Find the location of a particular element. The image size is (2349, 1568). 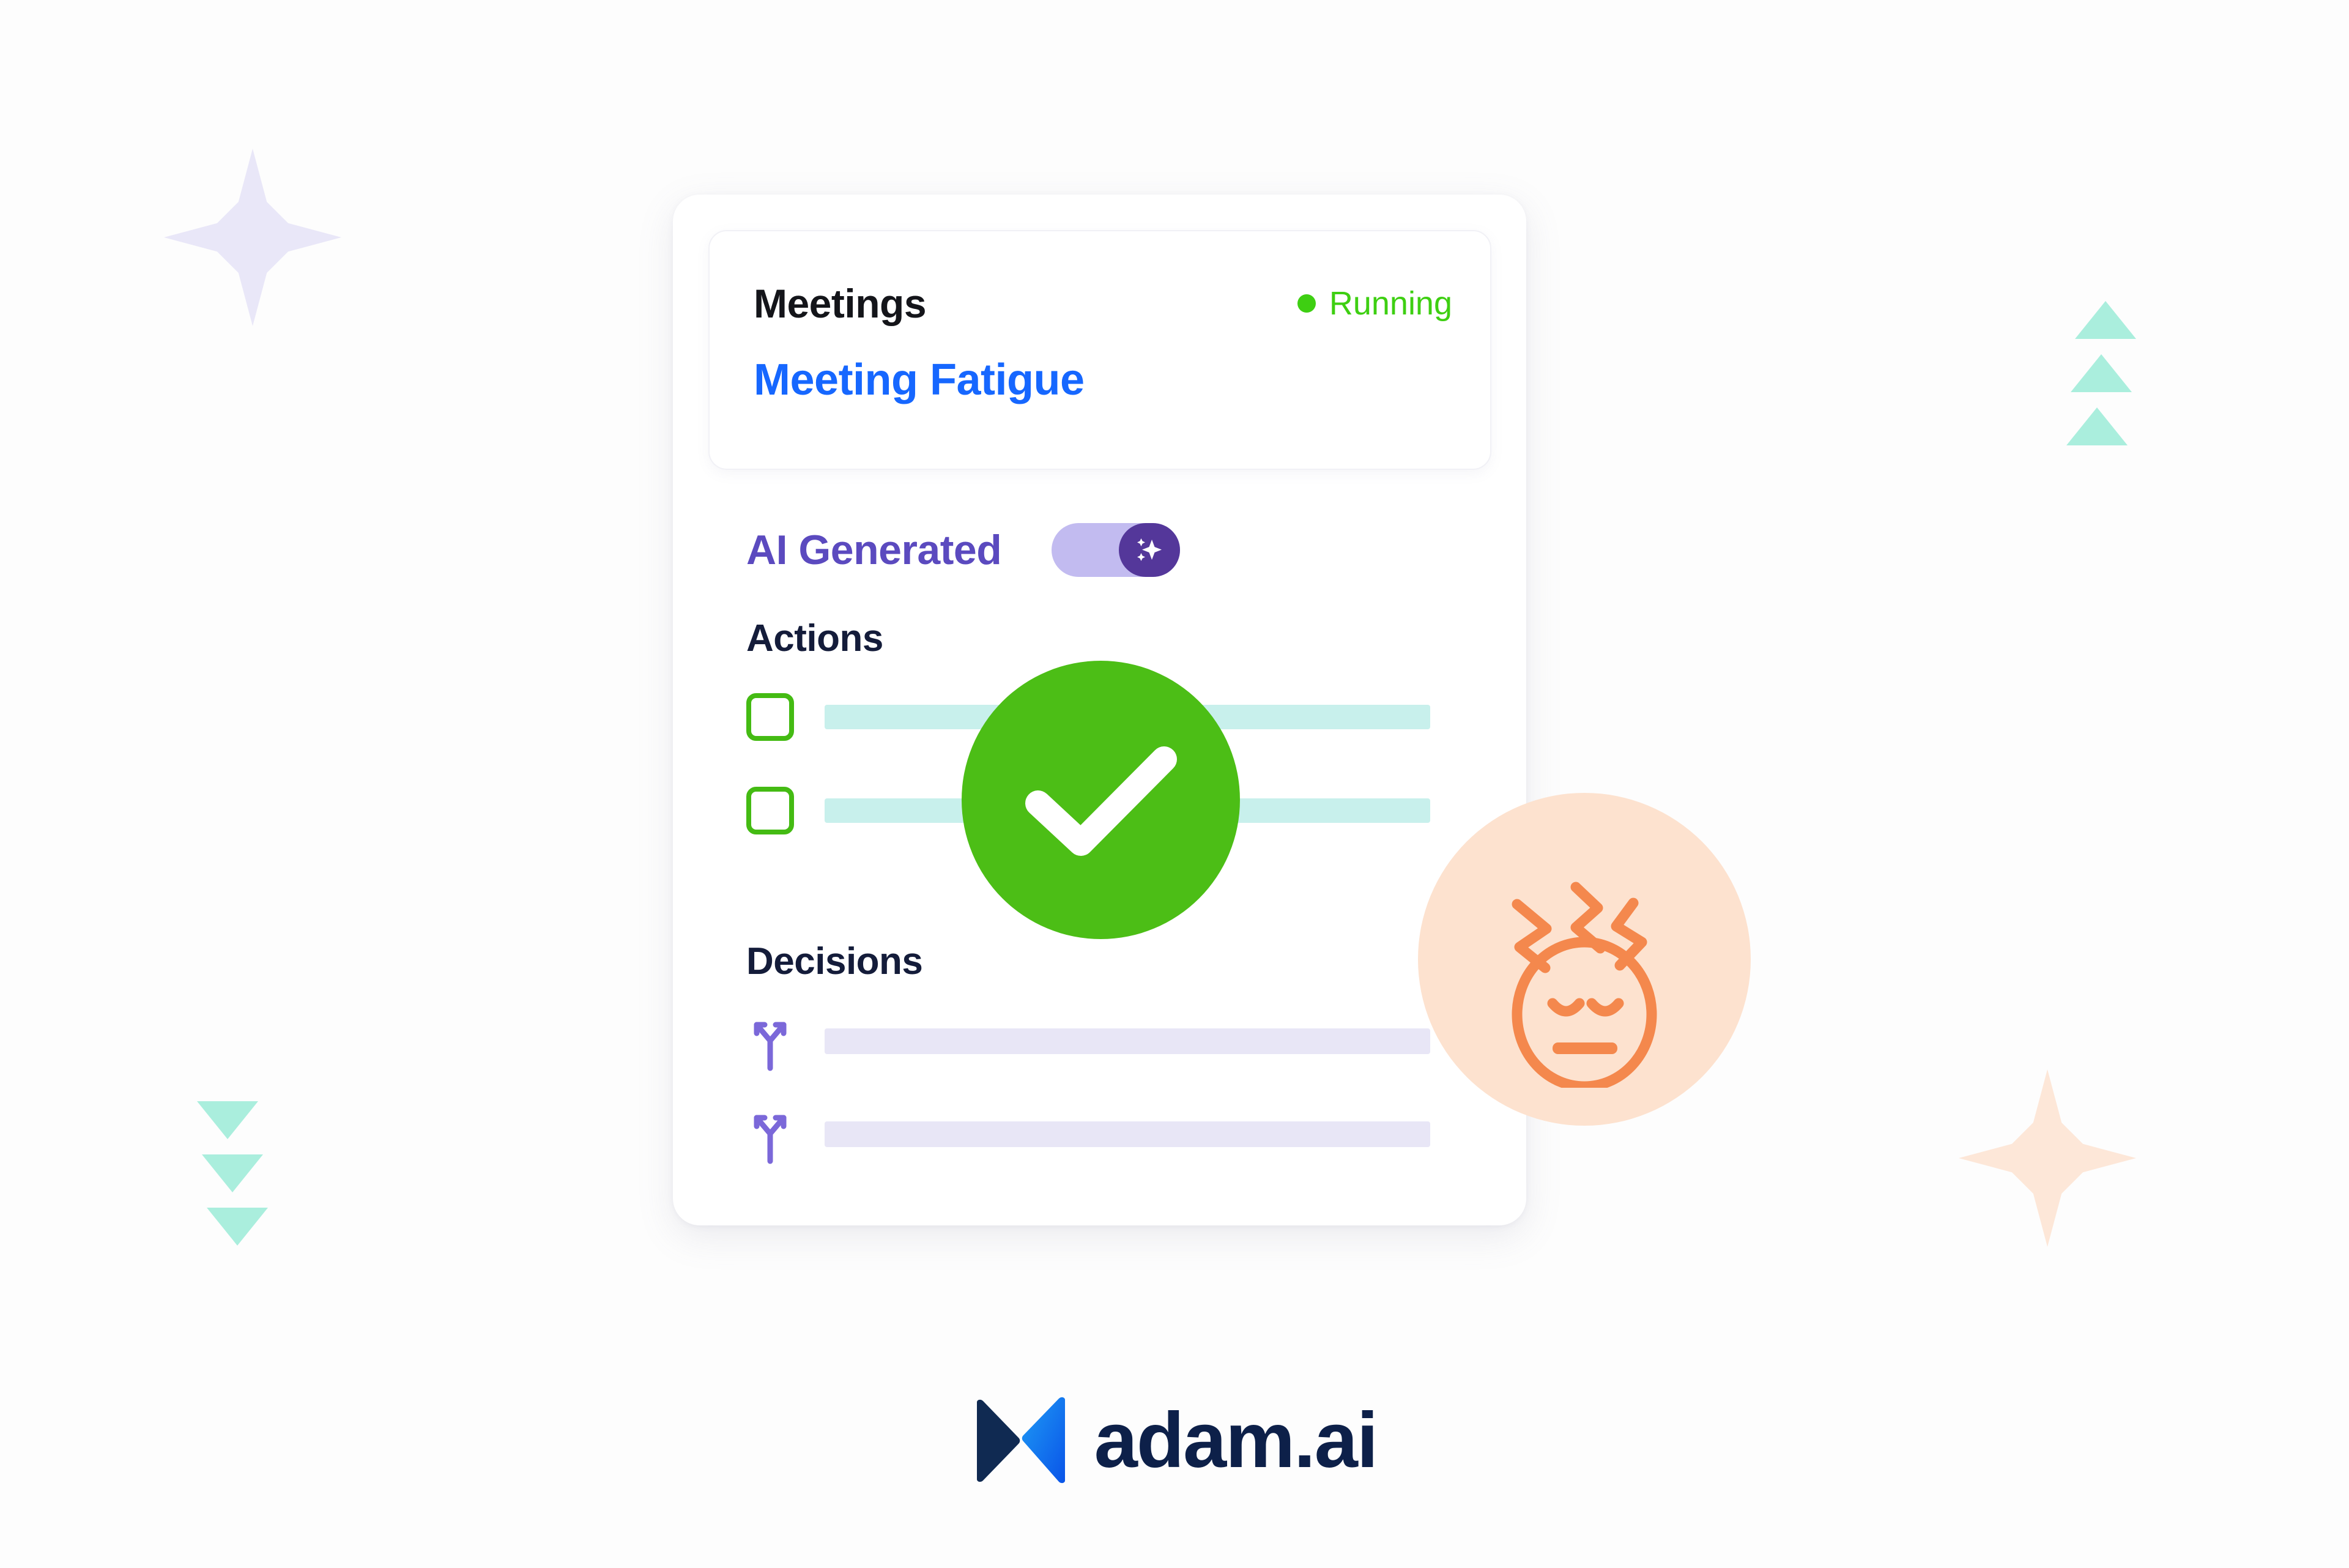

fatigue-glyph is located at coordinates (1584, 985).